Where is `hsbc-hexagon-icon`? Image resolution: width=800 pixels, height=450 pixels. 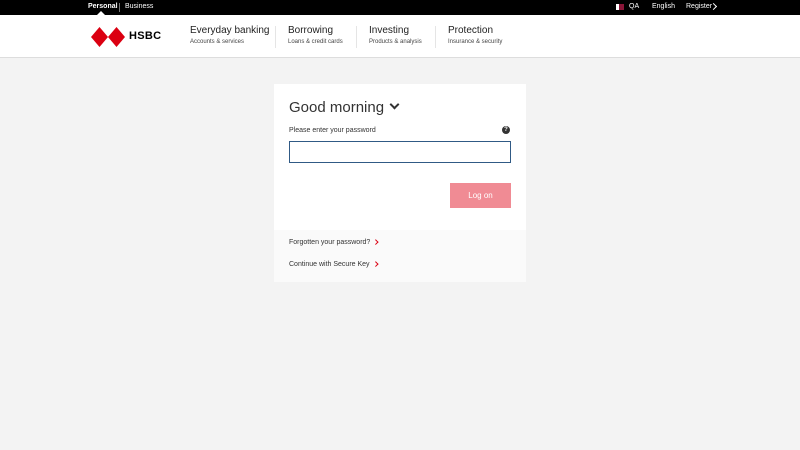
hsbc-hexagon-icon is located at coordinates (108, 37).